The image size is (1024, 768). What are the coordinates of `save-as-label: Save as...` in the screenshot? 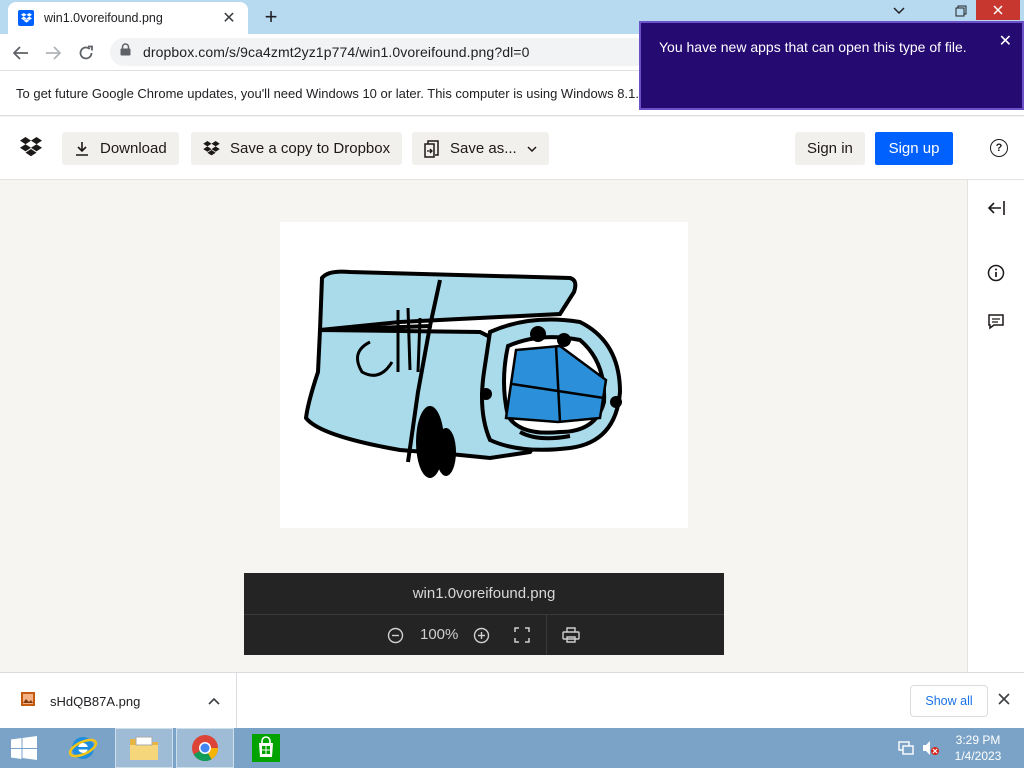 It's located at (483, 148).